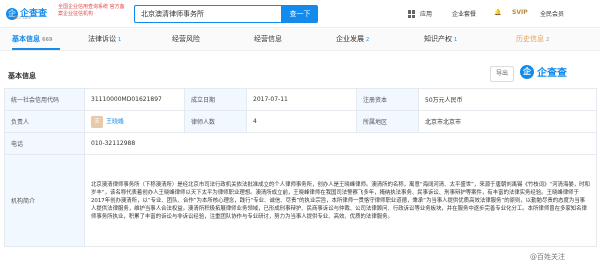  Describe the element at coordinates (44, 99) in the screenshot. I see `credit-code-label: 统一社会信用代码` at that location.